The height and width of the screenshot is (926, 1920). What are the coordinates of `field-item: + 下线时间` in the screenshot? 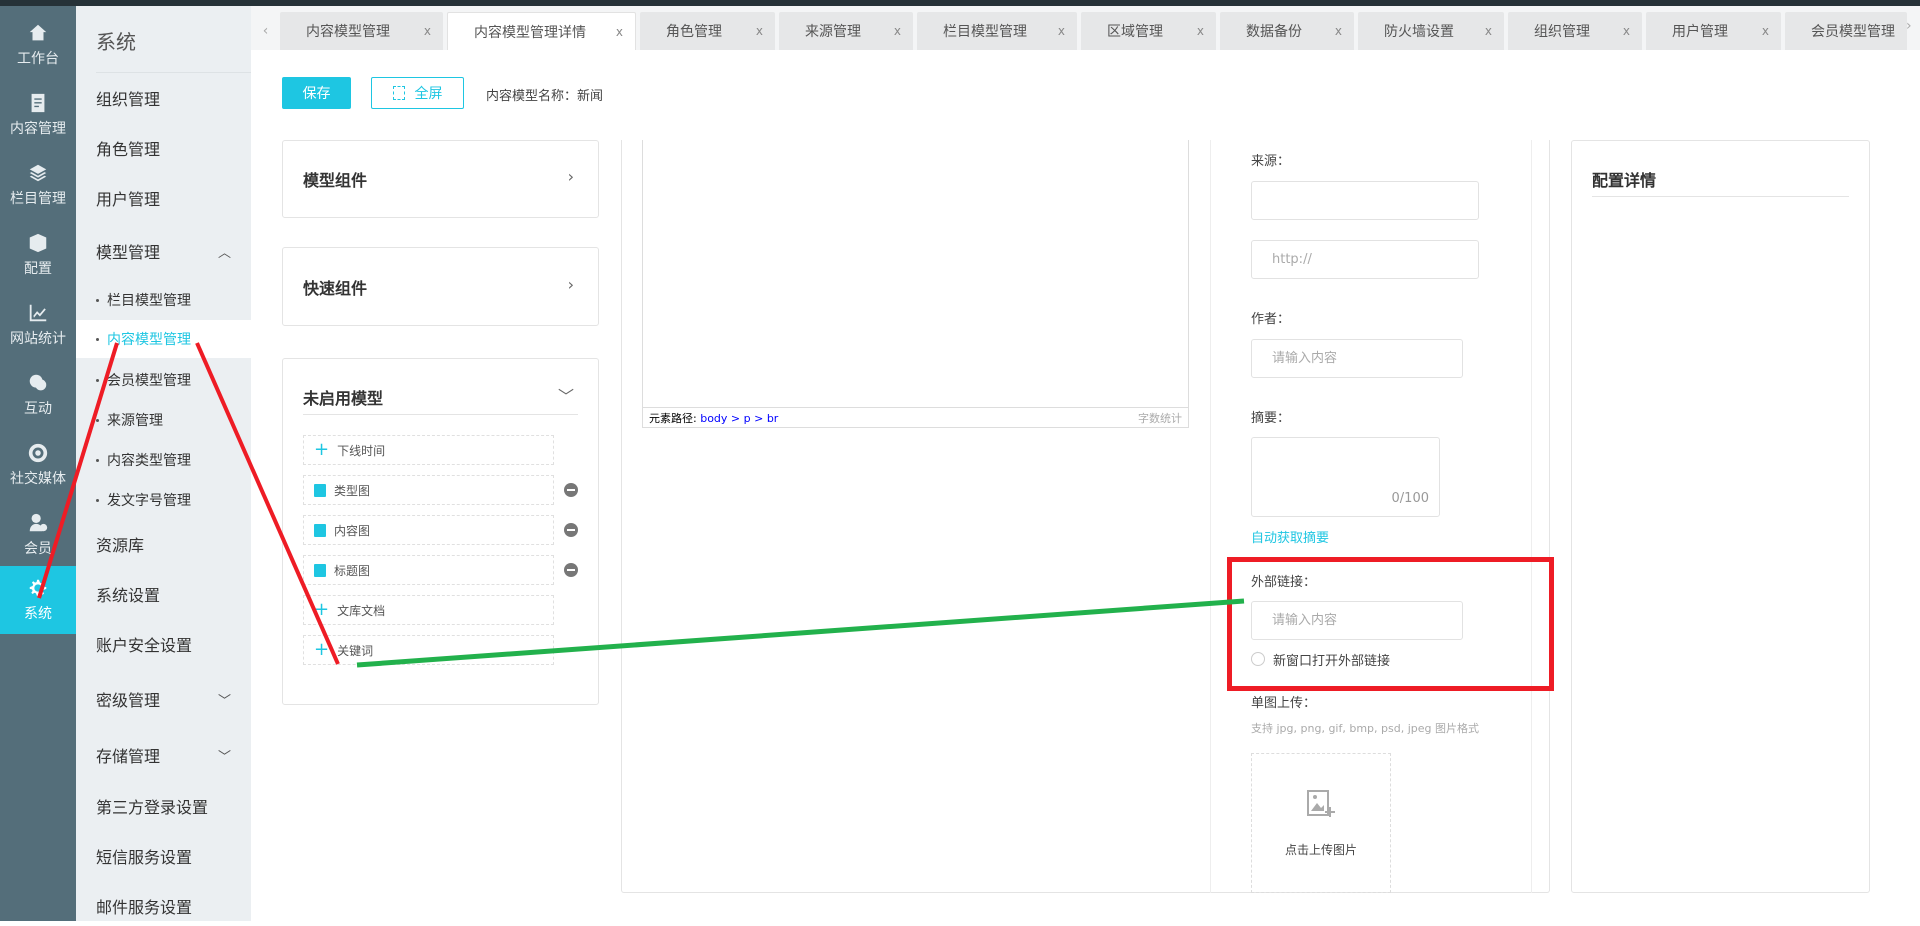 It's located at (428, 450).